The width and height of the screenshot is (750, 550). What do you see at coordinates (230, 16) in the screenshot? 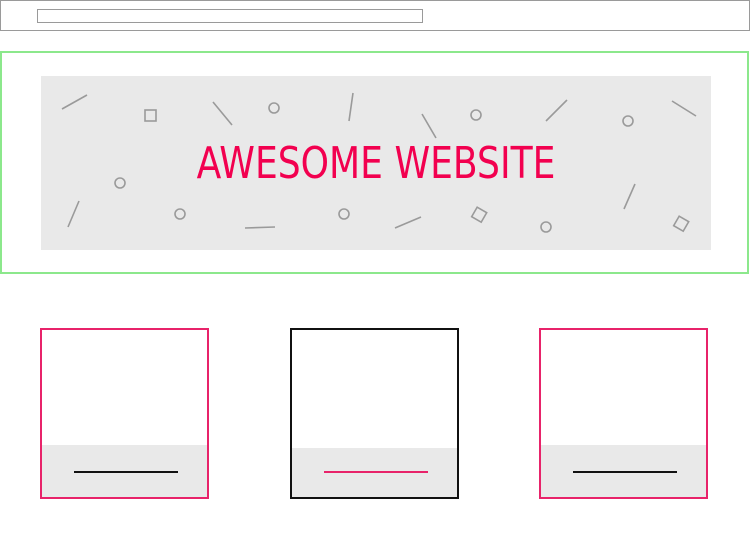
I see `address-bar` at bounding box center [230, 16].